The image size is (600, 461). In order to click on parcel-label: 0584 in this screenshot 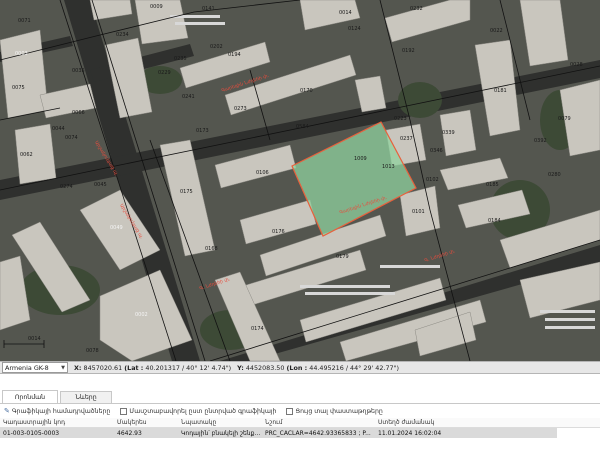, I will do `click(302, 127)`.